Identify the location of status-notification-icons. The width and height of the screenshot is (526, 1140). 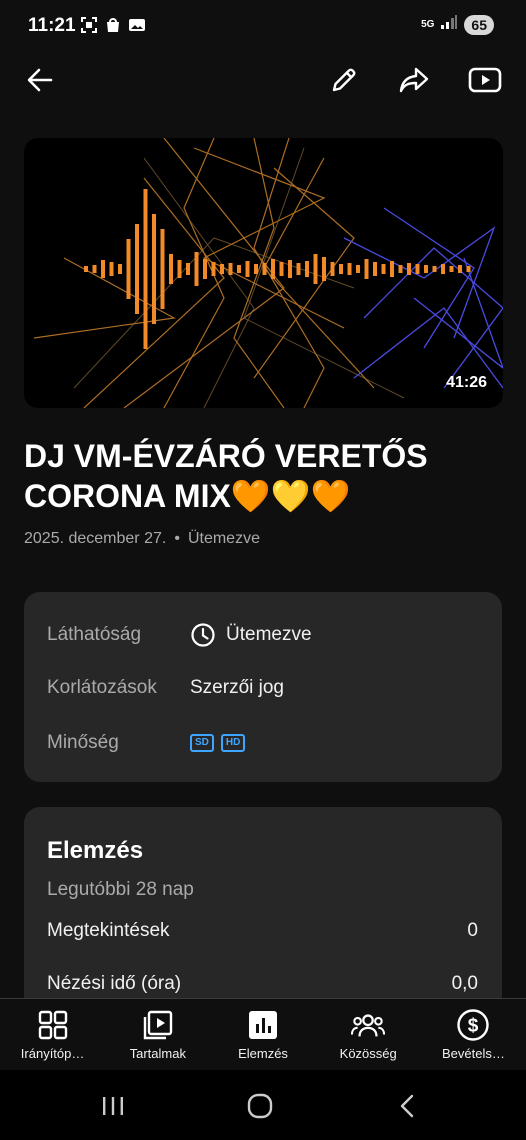
(113, 25).